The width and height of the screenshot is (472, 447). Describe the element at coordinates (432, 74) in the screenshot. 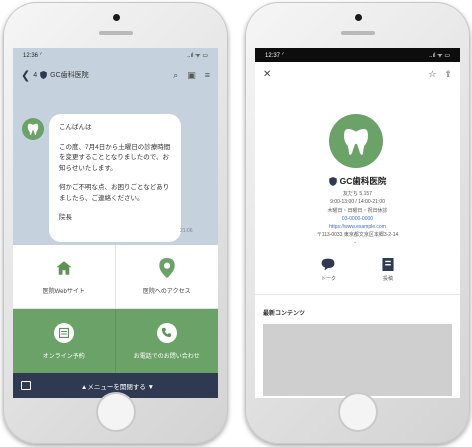

I see `star-icon: ☆` at that location.